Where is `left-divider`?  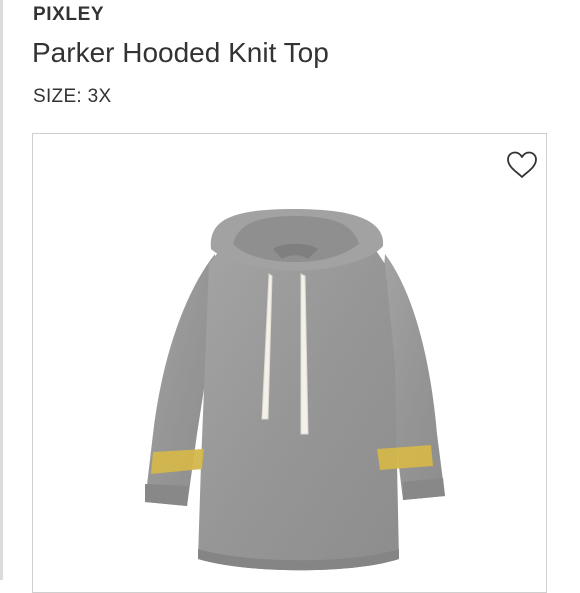
left-divider is located at coordinates (1, 290).